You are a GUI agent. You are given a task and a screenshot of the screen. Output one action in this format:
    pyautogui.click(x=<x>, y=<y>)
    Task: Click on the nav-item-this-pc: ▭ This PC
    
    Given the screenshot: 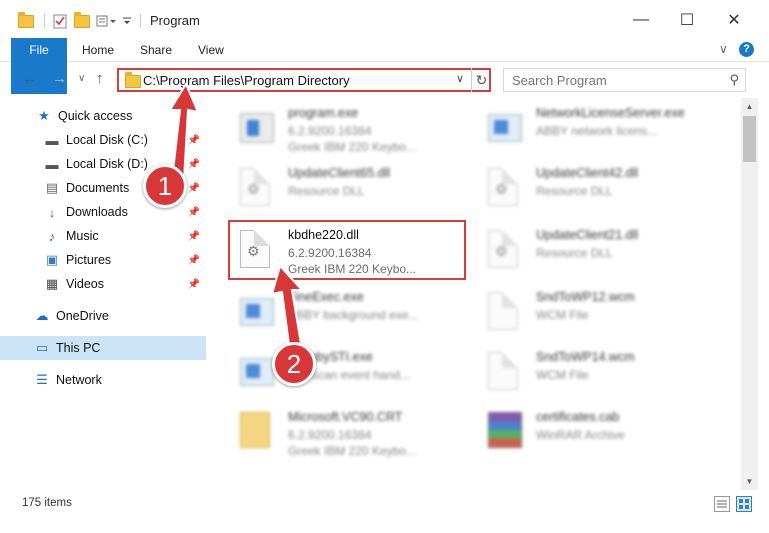 What is the action you would take?
    pyautogui.click(x=103, y=348)
    